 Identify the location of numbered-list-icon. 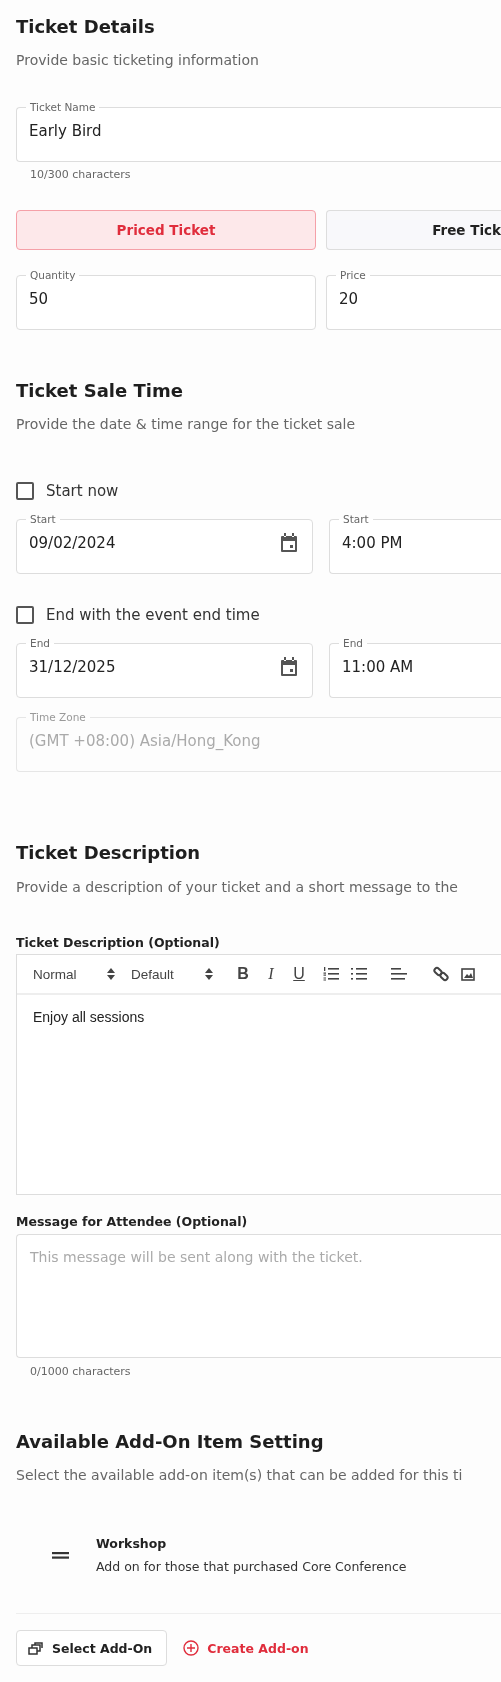
(331, 974).